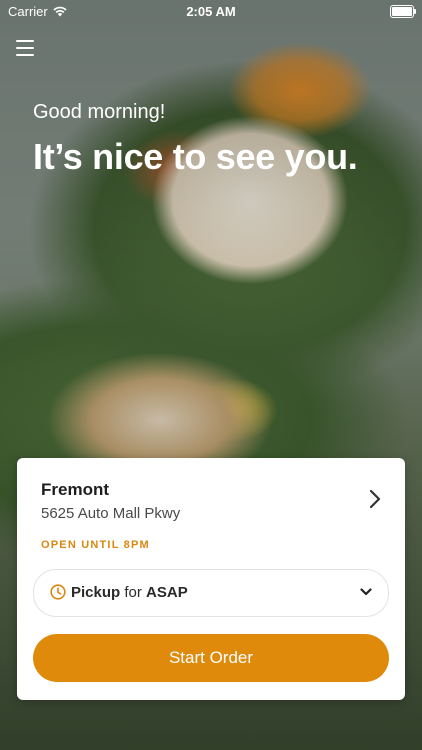 This screenshot has height=750, width=422. Describe the element at coordinates (133, 592) in the screenshot. I see `order-connector: for` at that location.